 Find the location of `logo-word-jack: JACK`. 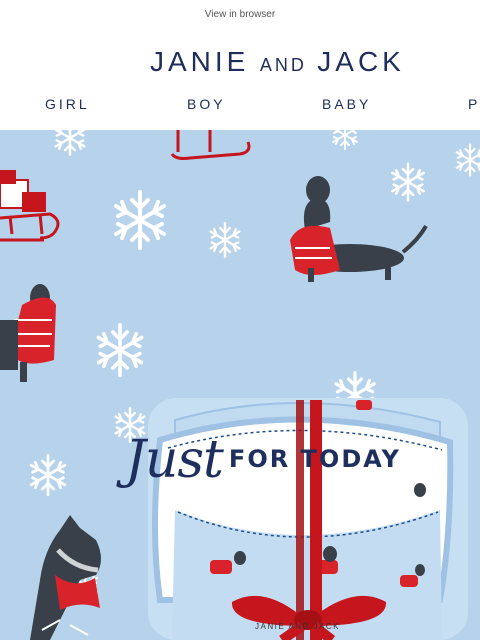

logo-word-jack: JACK is located at coordinates (361, 61).